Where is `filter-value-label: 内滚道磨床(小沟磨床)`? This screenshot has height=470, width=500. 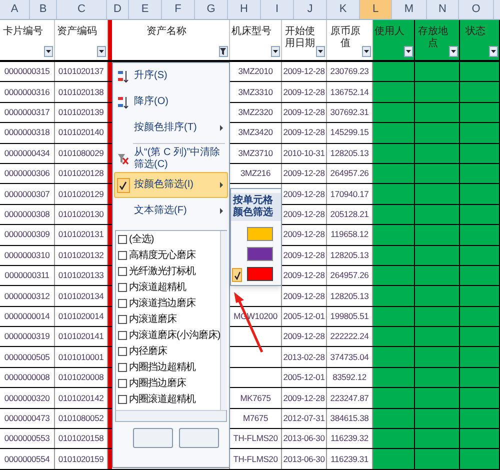 filter-value-label: 内滚道磨床(小沟磨床) is located at coordinates (174, 335).